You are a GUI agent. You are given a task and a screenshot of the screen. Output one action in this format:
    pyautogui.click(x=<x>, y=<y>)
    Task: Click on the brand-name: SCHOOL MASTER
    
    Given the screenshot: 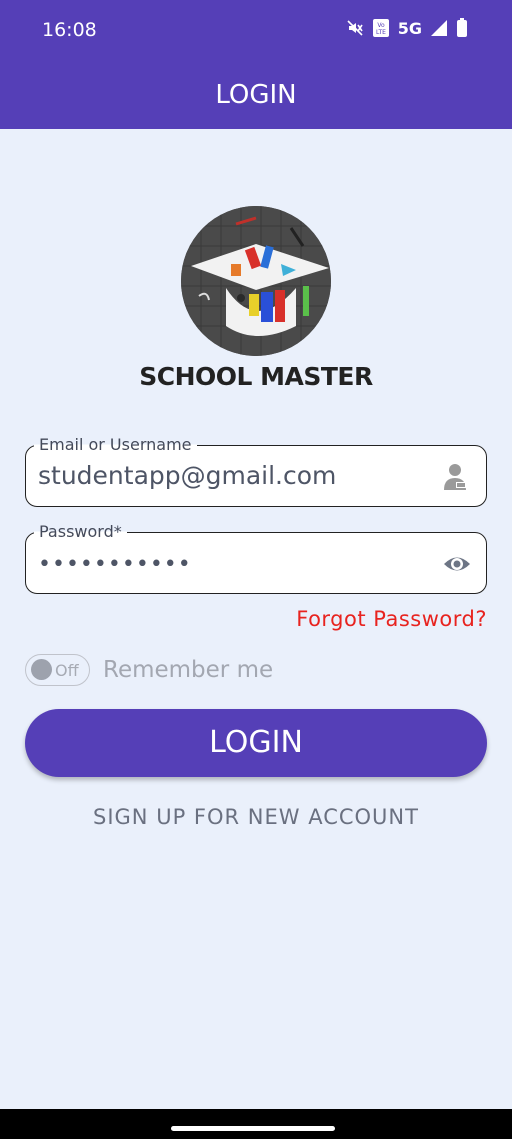 What is the action you would take?
    pyautogui.click(x=256, y=376)
    